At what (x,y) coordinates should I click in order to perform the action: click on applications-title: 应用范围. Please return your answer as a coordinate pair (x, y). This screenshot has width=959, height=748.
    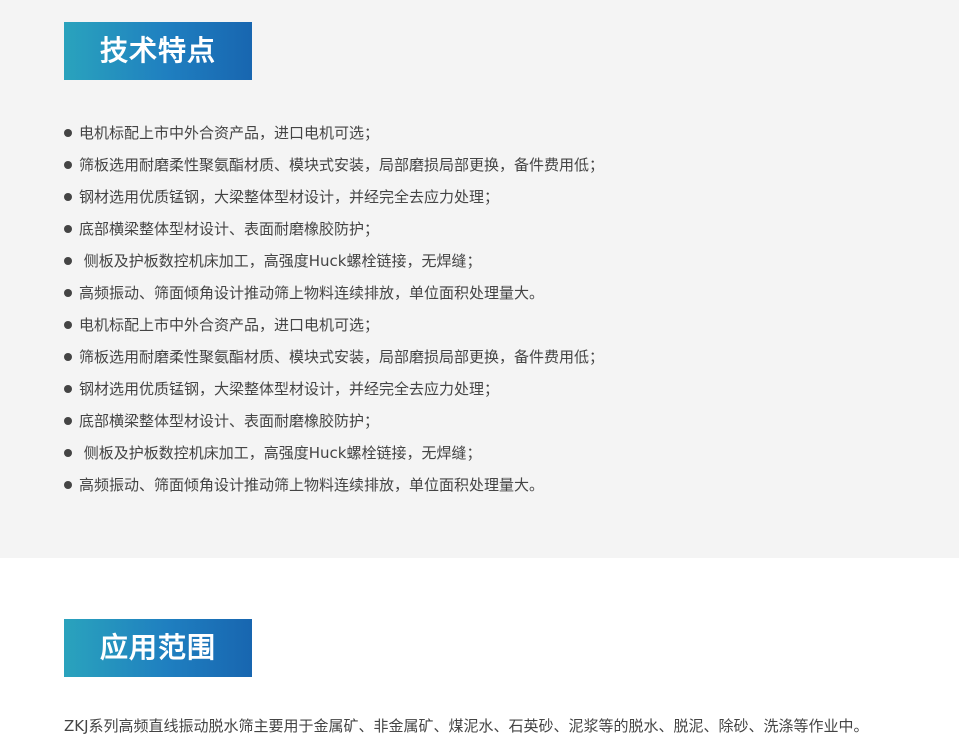
    Looking at the image, I should click on (158, 648).